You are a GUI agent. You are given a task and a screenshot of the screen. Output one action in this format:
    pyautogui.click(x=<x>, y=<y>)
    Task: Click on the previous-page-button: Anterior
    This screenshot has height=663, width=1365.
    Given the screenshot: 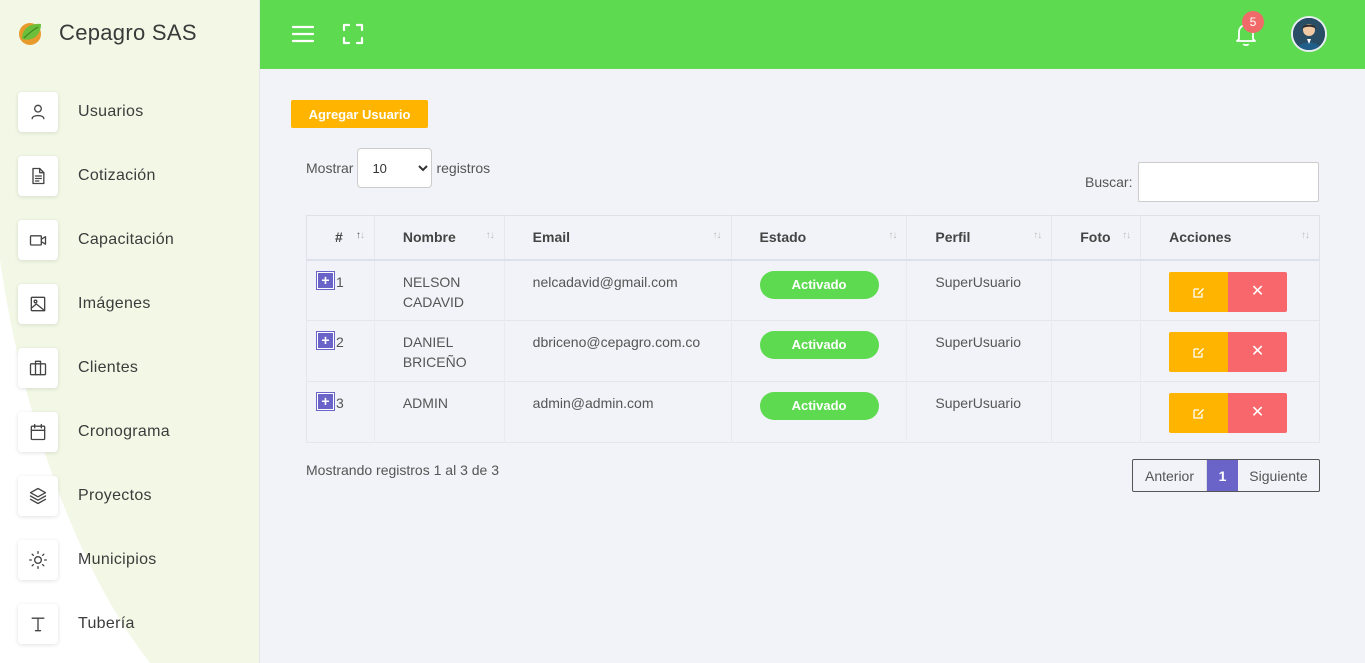 What is the action you would take?
    pyautogui.click(x=1170, y=475)
    